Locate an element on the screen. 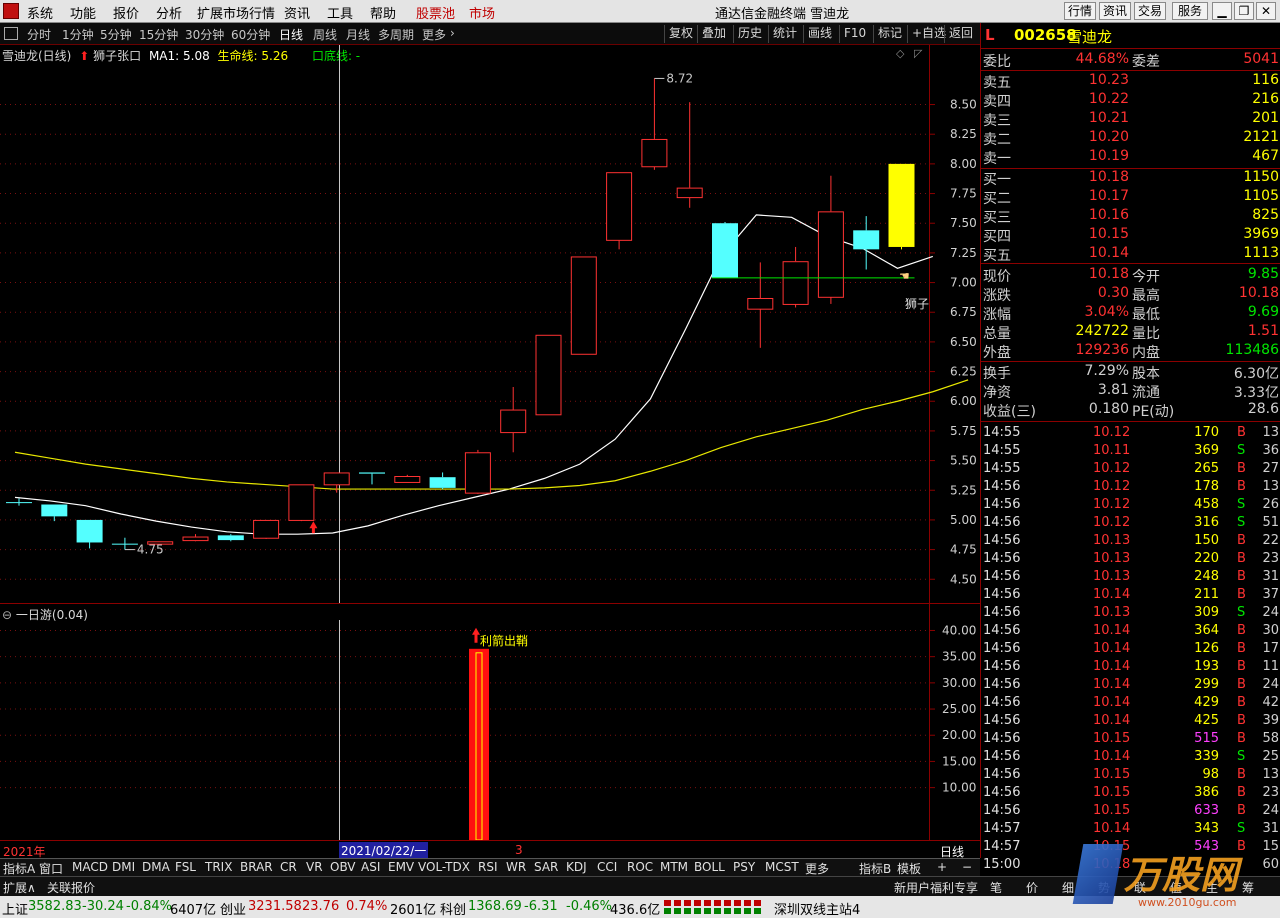 Image resolution: width=1280 pixels, height=918 pixels. tick-row: 14:56 10.14 364 B 30 is located at coordinates (1131, 630).